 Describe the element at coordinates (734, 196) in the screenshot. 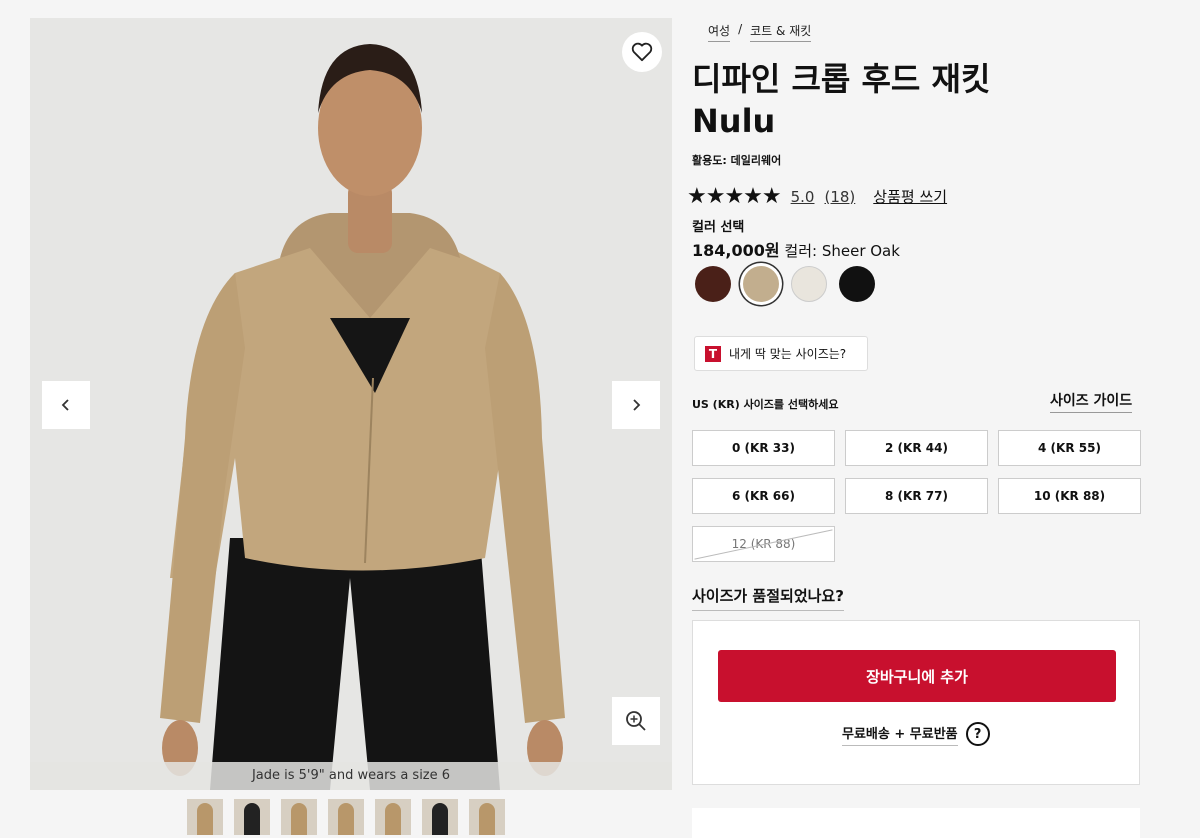

I see `stars-icon: ★★★★★` at that location.